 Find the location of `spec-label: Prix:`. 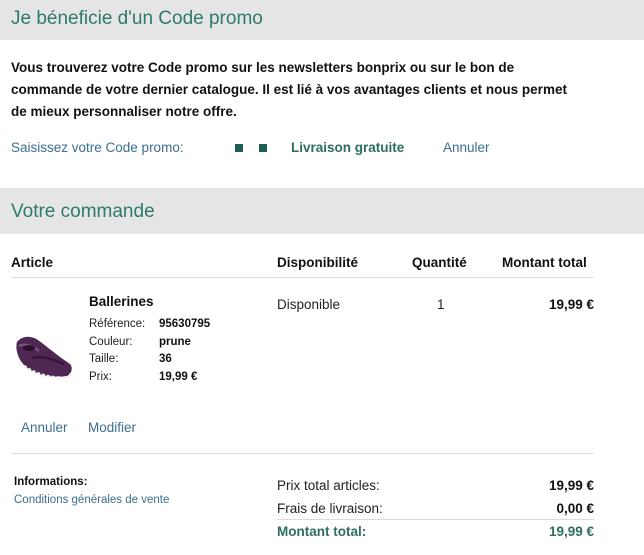

spec-label: Prix: is located at coordinates (100, 376).